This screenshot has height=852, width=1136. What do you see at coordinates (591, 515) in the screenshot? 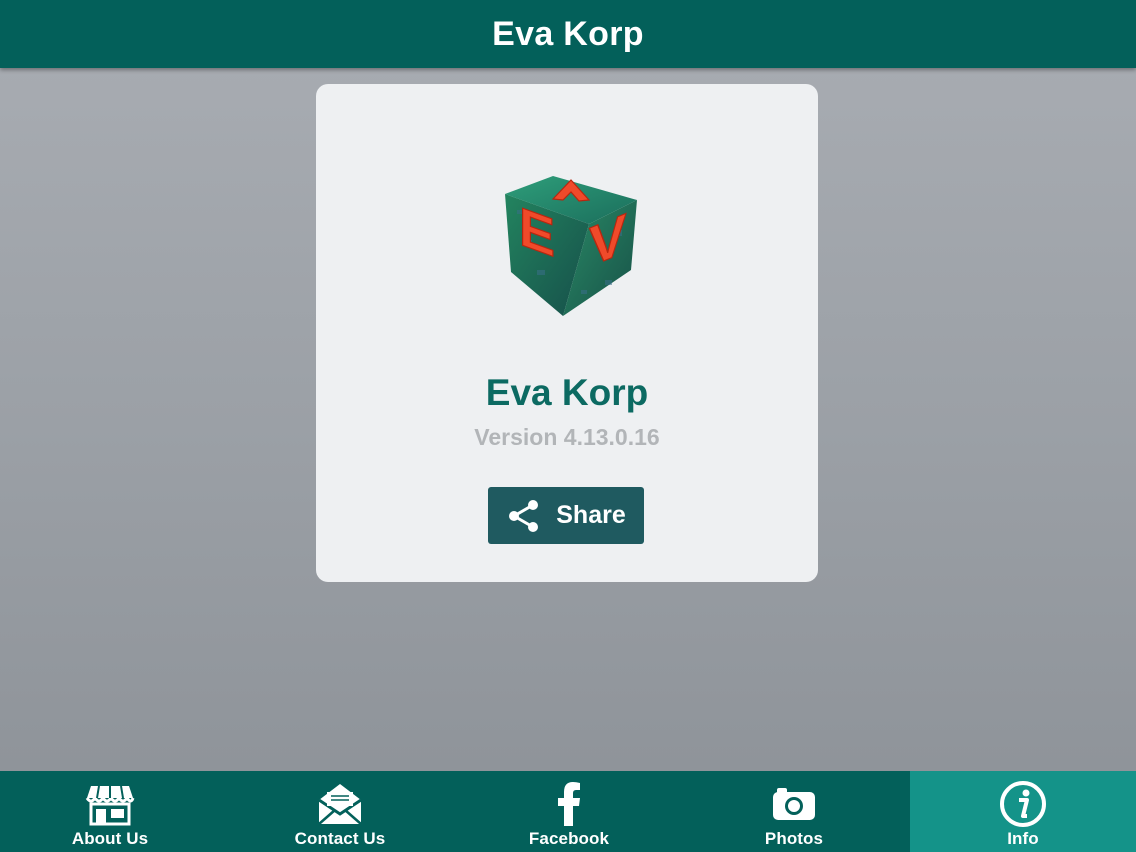
I see `share-label: Share` at bounding box center [591, 515].